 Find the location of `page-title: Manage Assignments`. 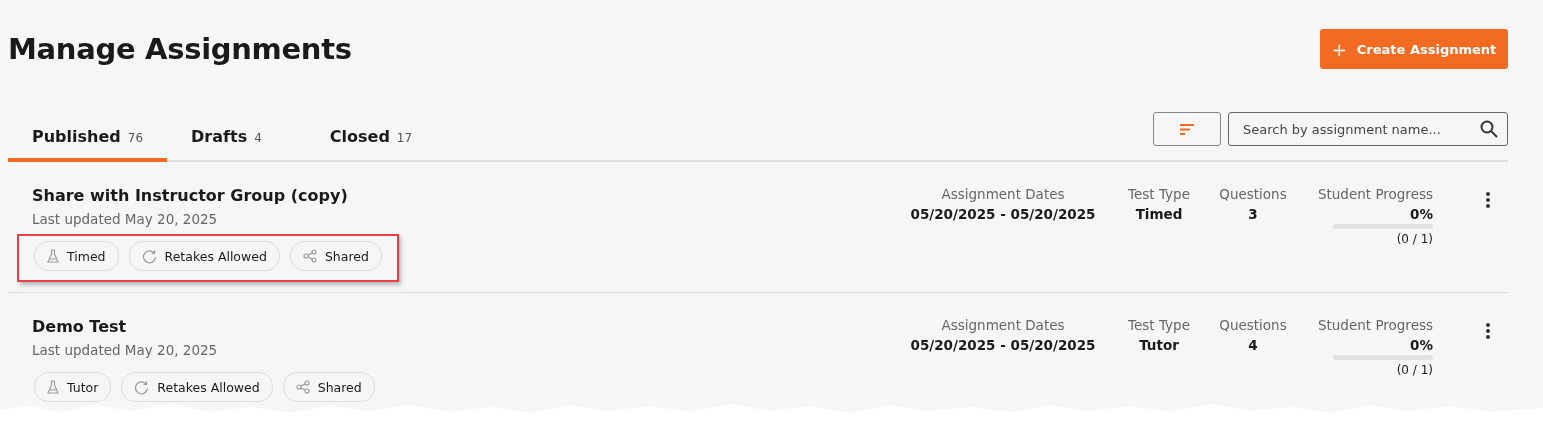

page-title: Manage Assignments is located at coordinates (180, 49).